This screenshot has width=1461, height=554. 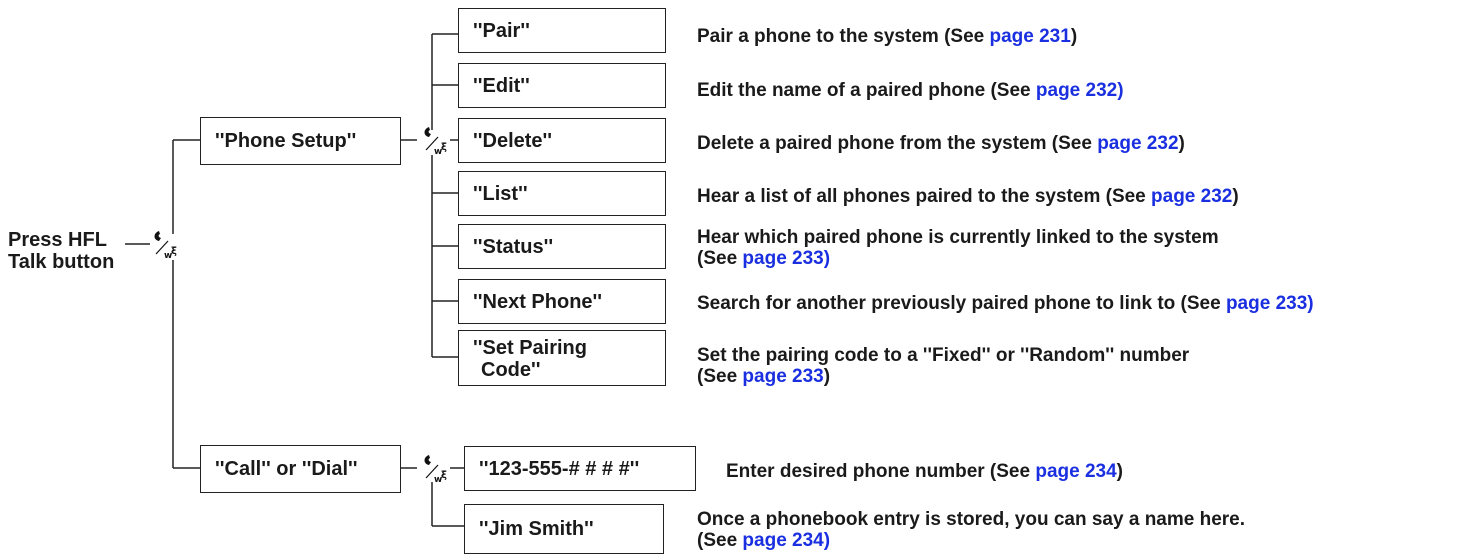 I want to click on root-label: Press HFL Talk button, so click(x=61, y=251).